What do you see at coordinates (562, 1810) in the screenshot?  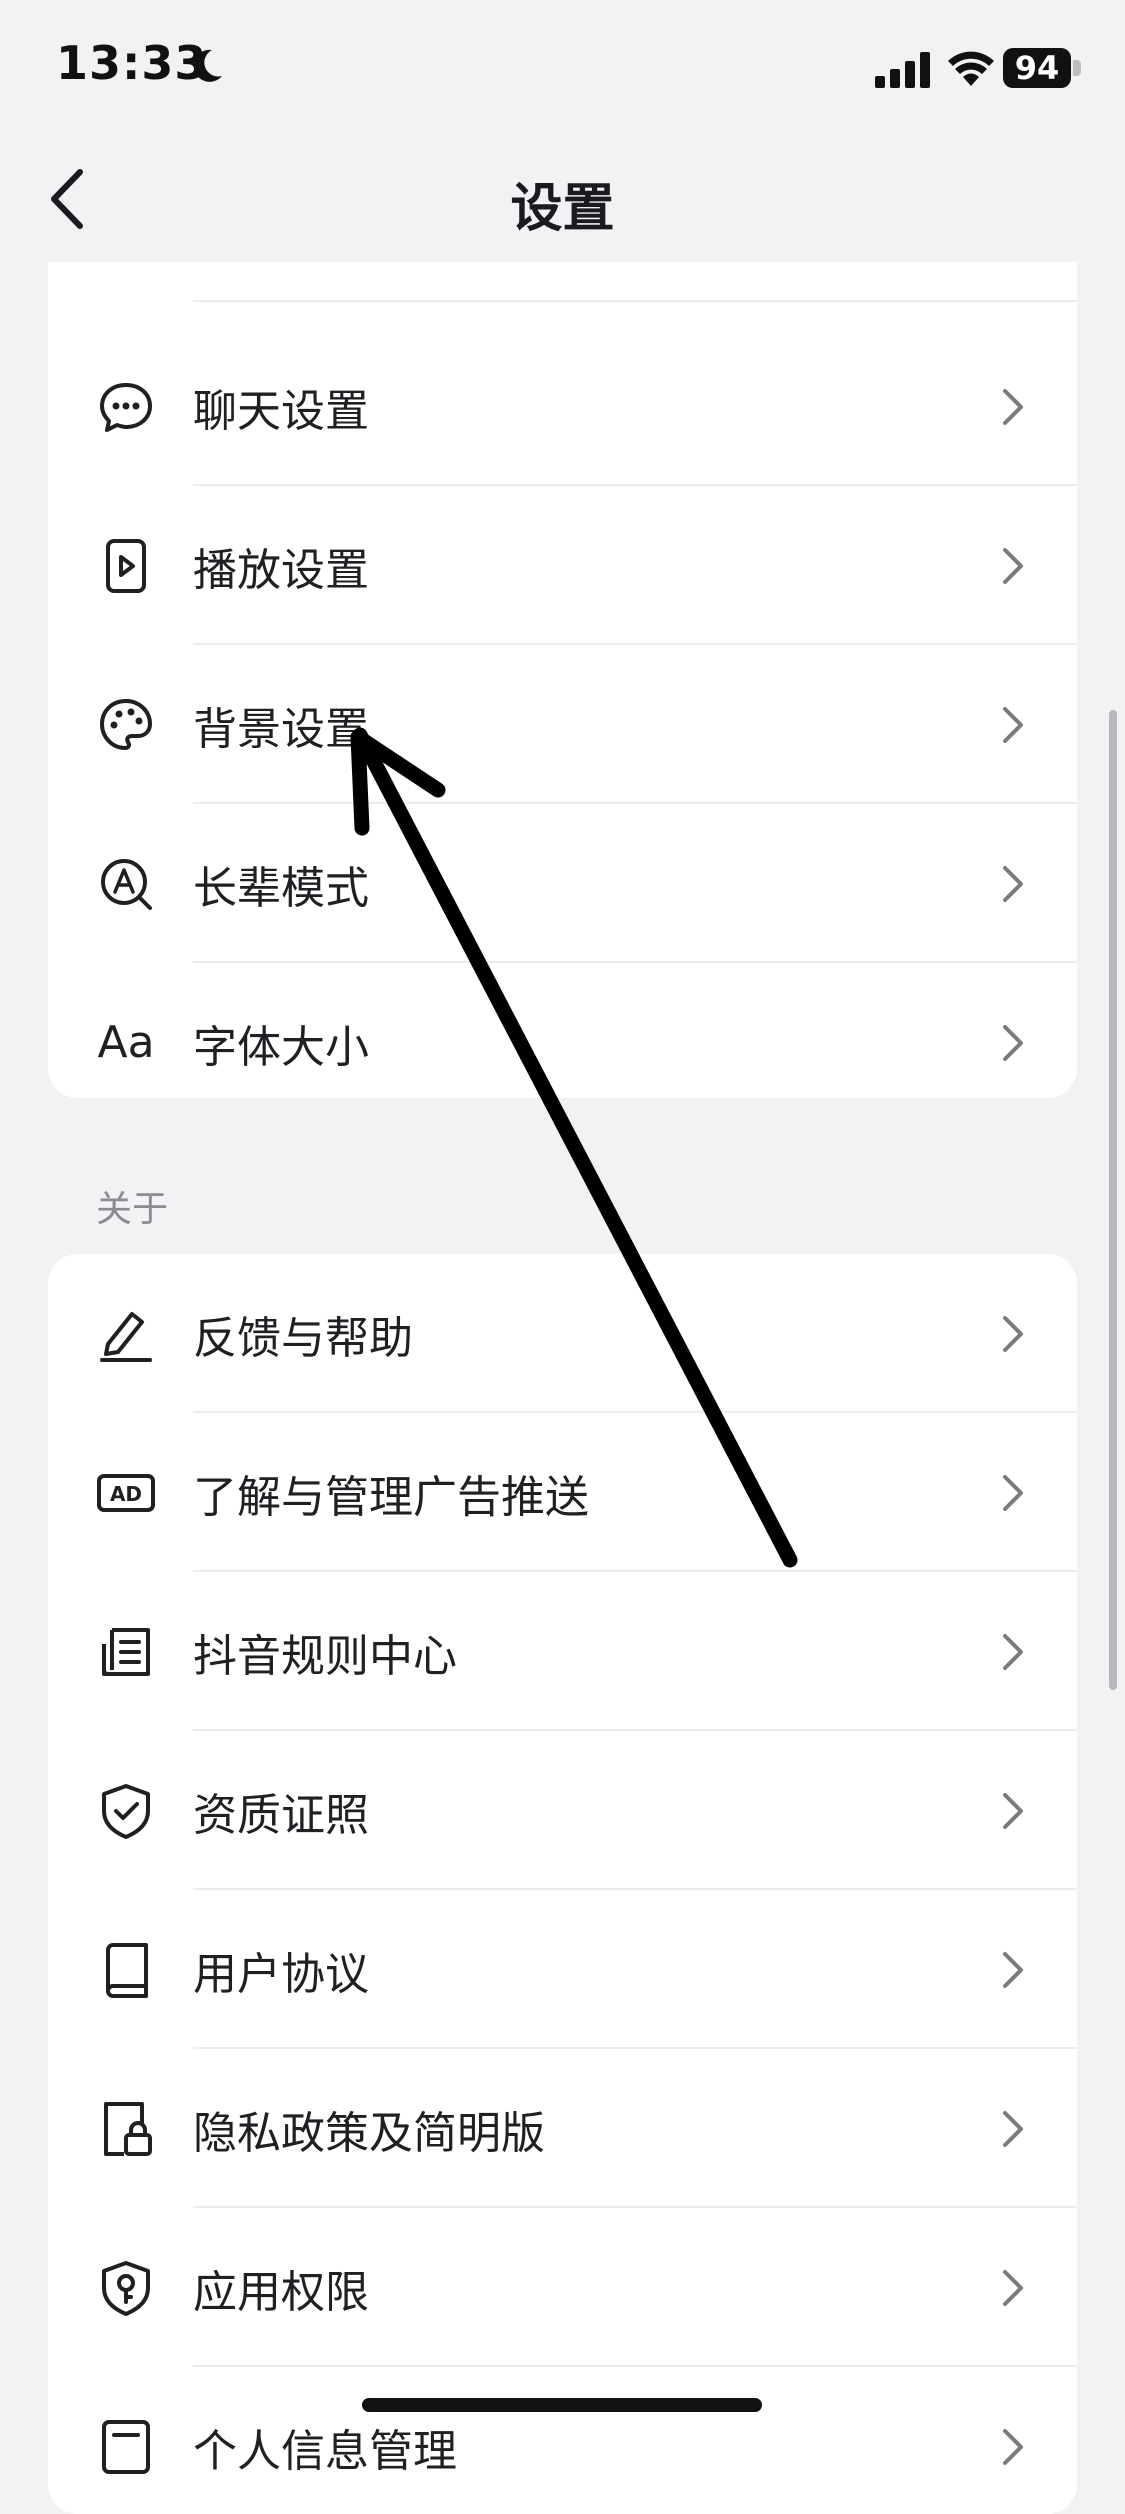 I see `settings-item-qualifications: 资质证照` at bounding box center [562, 1810].